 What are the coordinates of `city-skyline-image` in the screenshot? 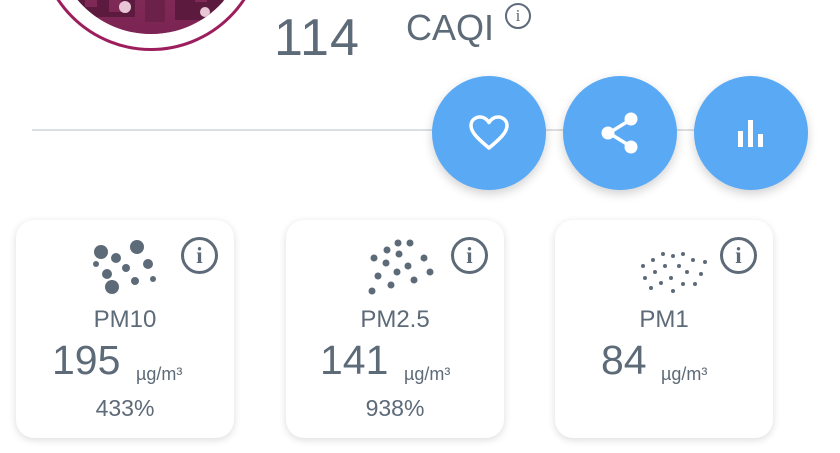 It's located at (151, 17).